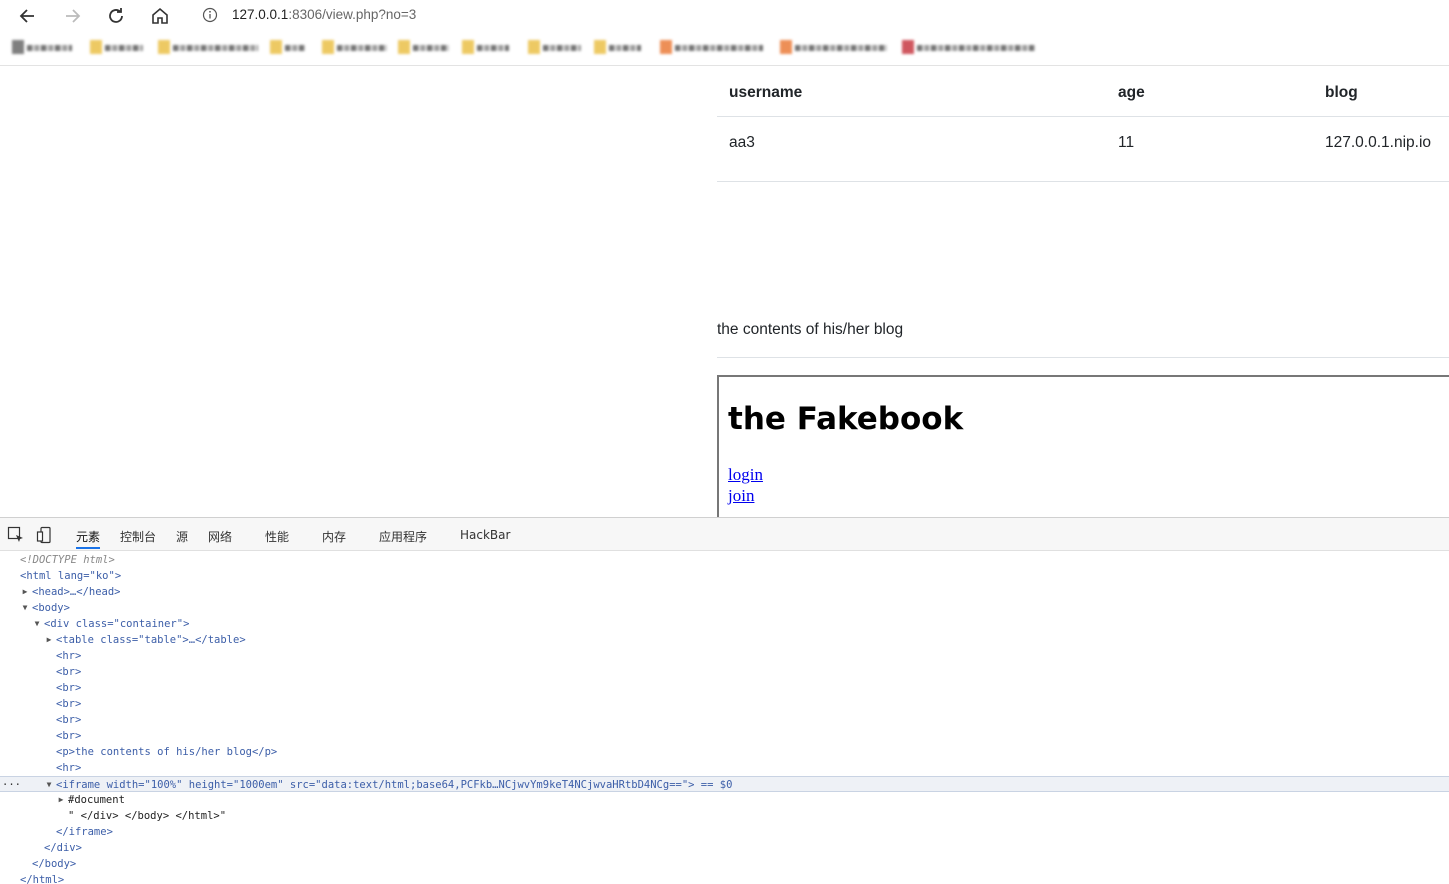  Describe the element at coordinates (485, 535) in the screenshot. I see `tab-hackbar: HackBar` at that location.